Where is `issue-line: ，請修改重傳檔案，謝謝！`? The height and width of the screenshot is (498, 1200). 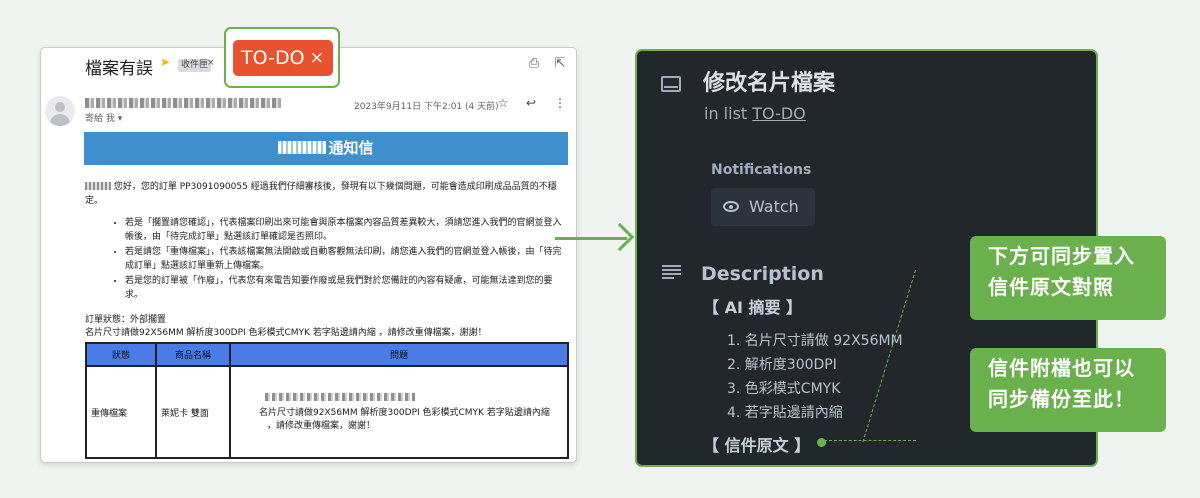
issue-line: ，請修改重傳檔案，謝謝！ is located at coordinates (321, 426).